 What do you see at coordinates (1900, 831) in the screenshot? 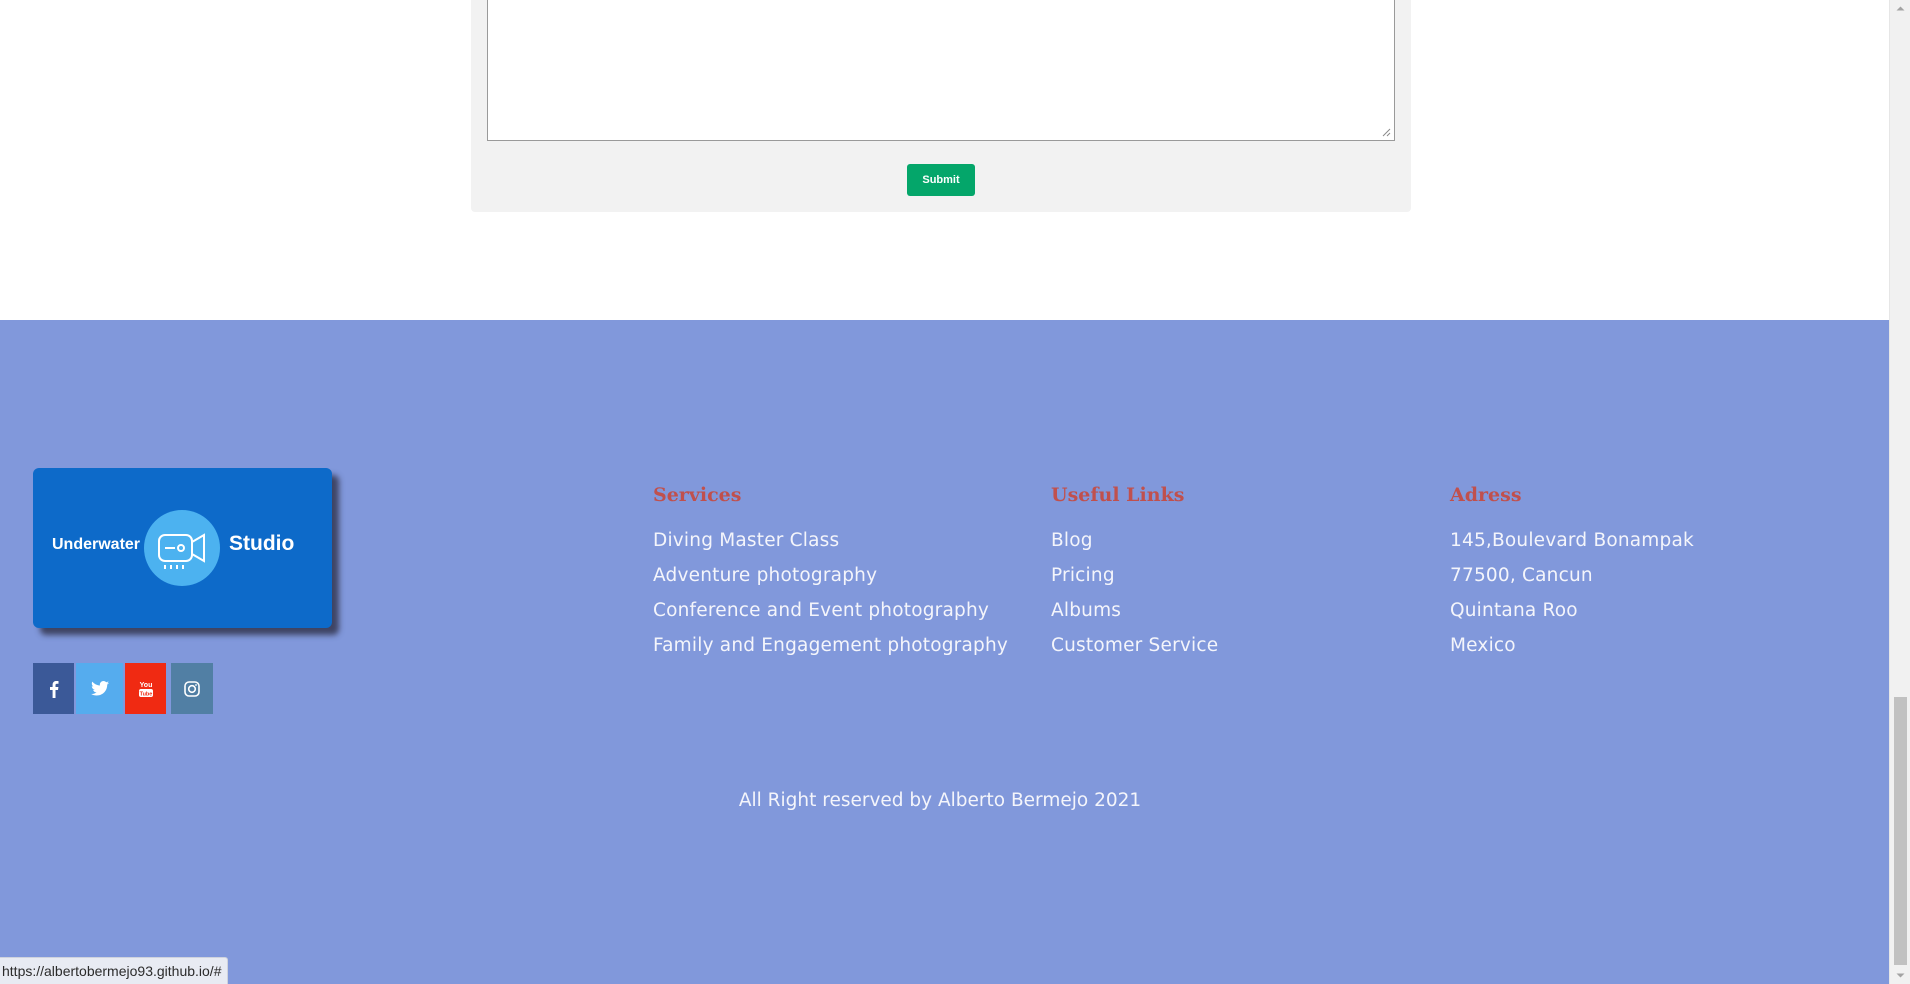
I see `scrollbar-thumb` at bounding box center [1900, 831].